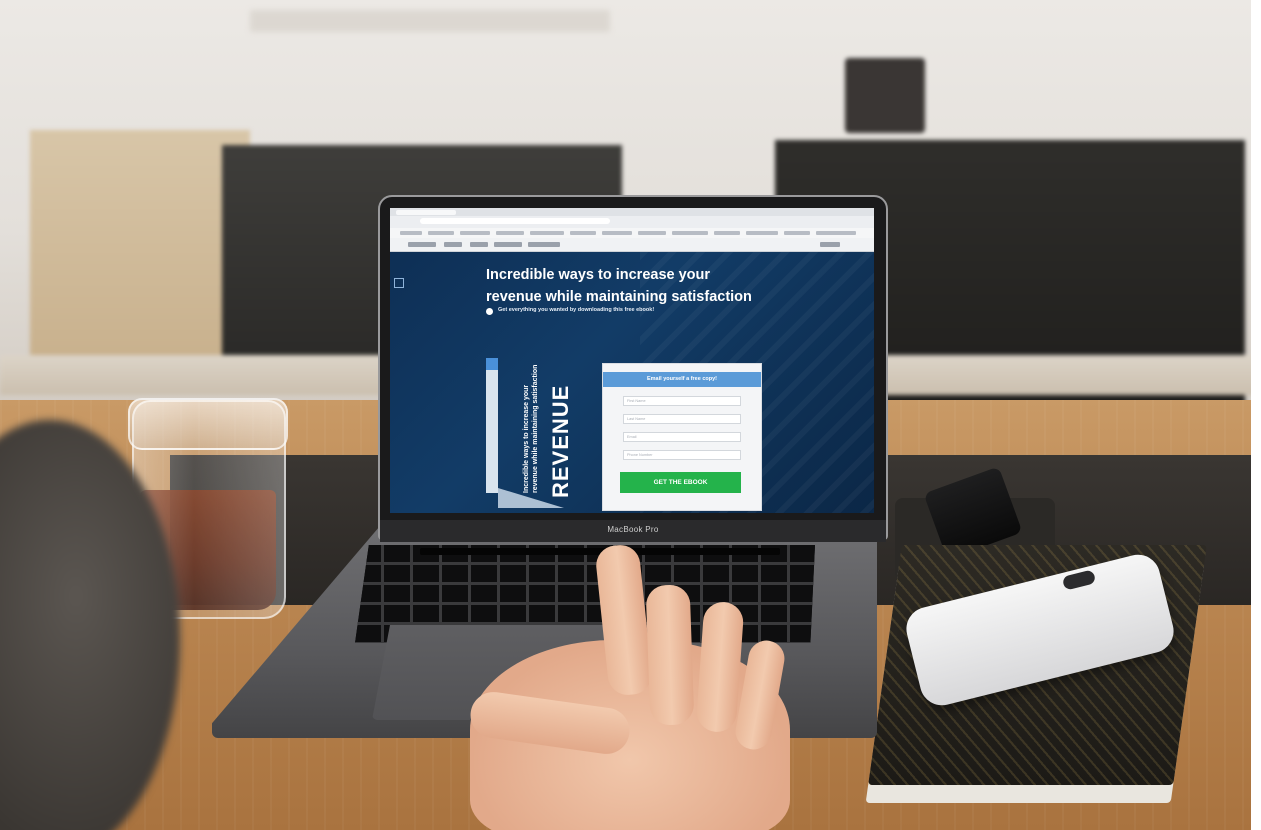 This screenshot has height=830, width=1261. I want to click on email-field: Email, so click(682, 437).